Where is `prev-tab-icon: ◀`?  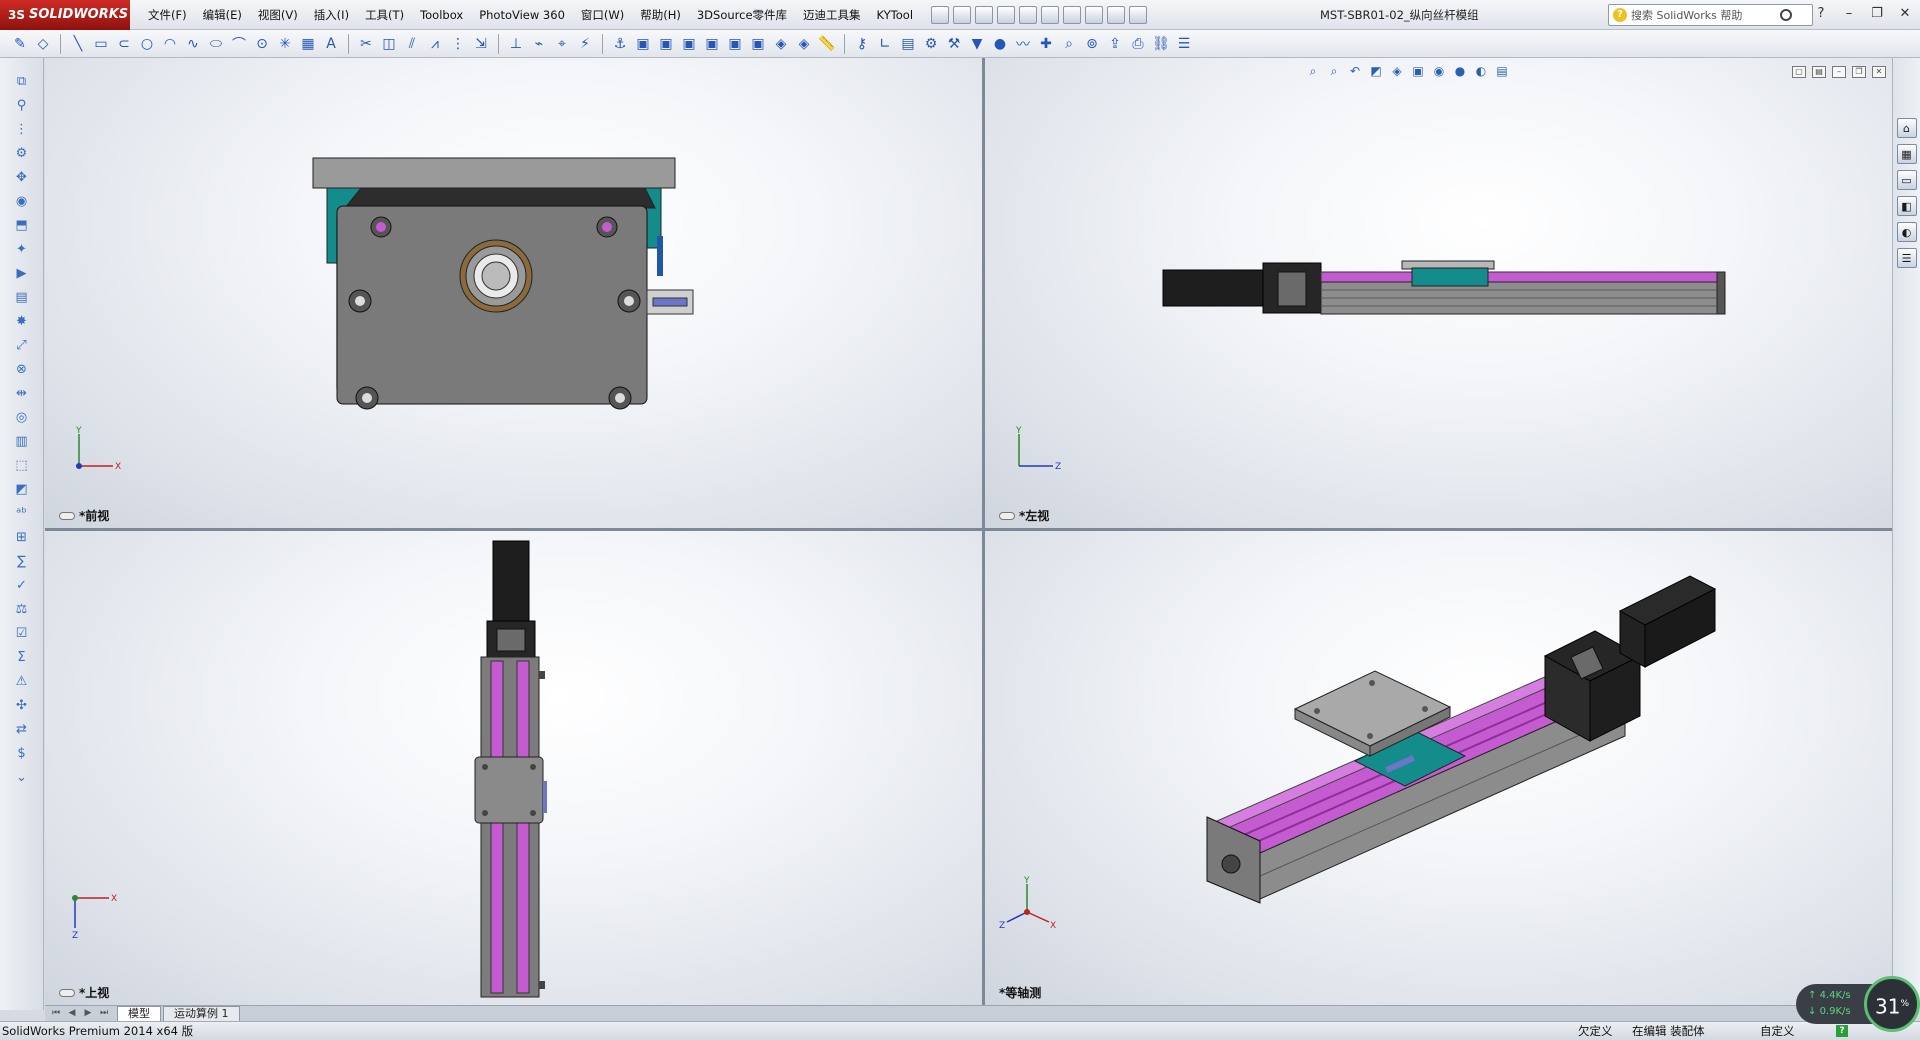 prev-tab-icon: ◀ is located at coordinates (72, 1013).